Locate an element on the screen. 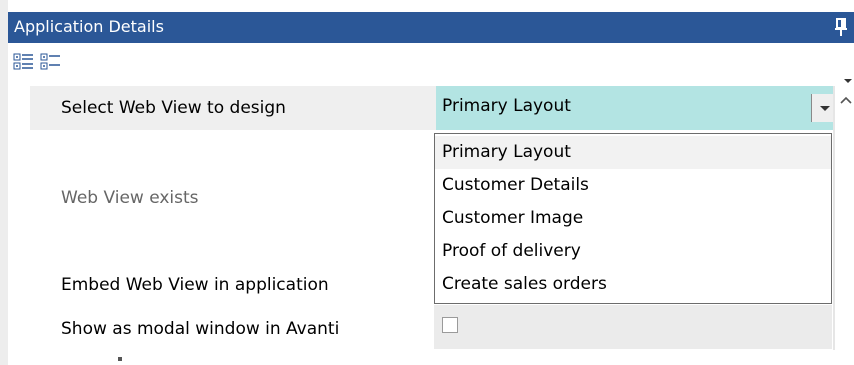 This screenshot has width=854, height=365. embed-web-view-row: Embed Web View in application is located at coordinates (233, 285).